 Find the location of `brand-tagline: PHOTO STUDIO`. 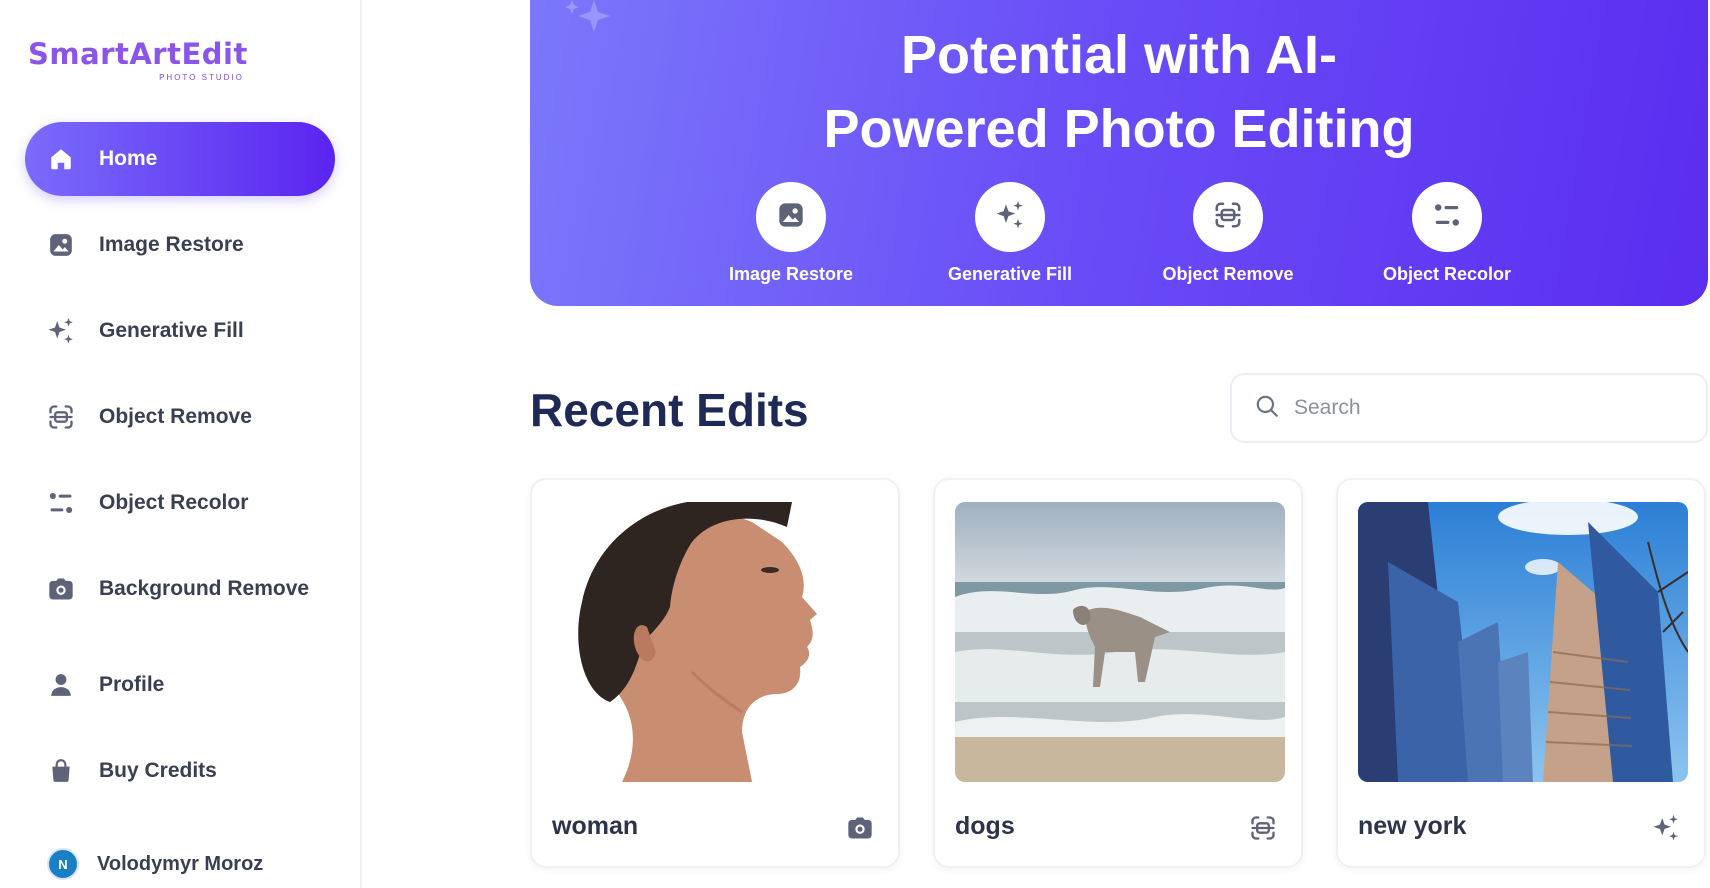

brand-tagline: PHOTO STUDIO is located at coordinates (201, 77).